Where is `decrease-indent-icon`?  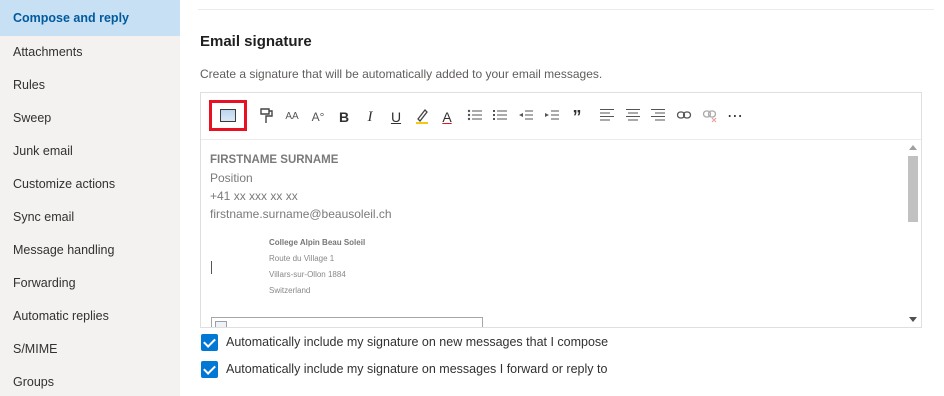 decrease-indent-icon is located at coordinates (526, 117).